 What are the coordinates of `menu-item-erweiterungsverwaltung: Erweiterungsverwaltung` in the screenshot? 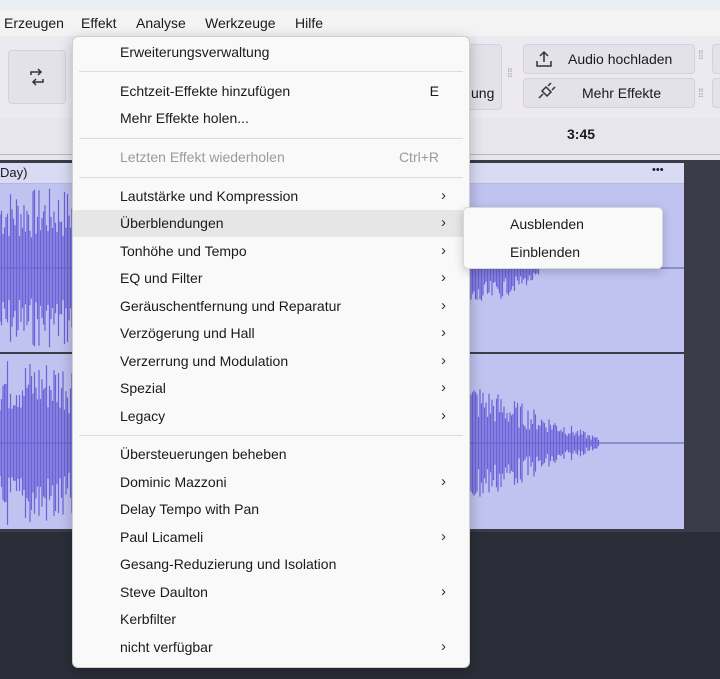 It's located at (271, 52).